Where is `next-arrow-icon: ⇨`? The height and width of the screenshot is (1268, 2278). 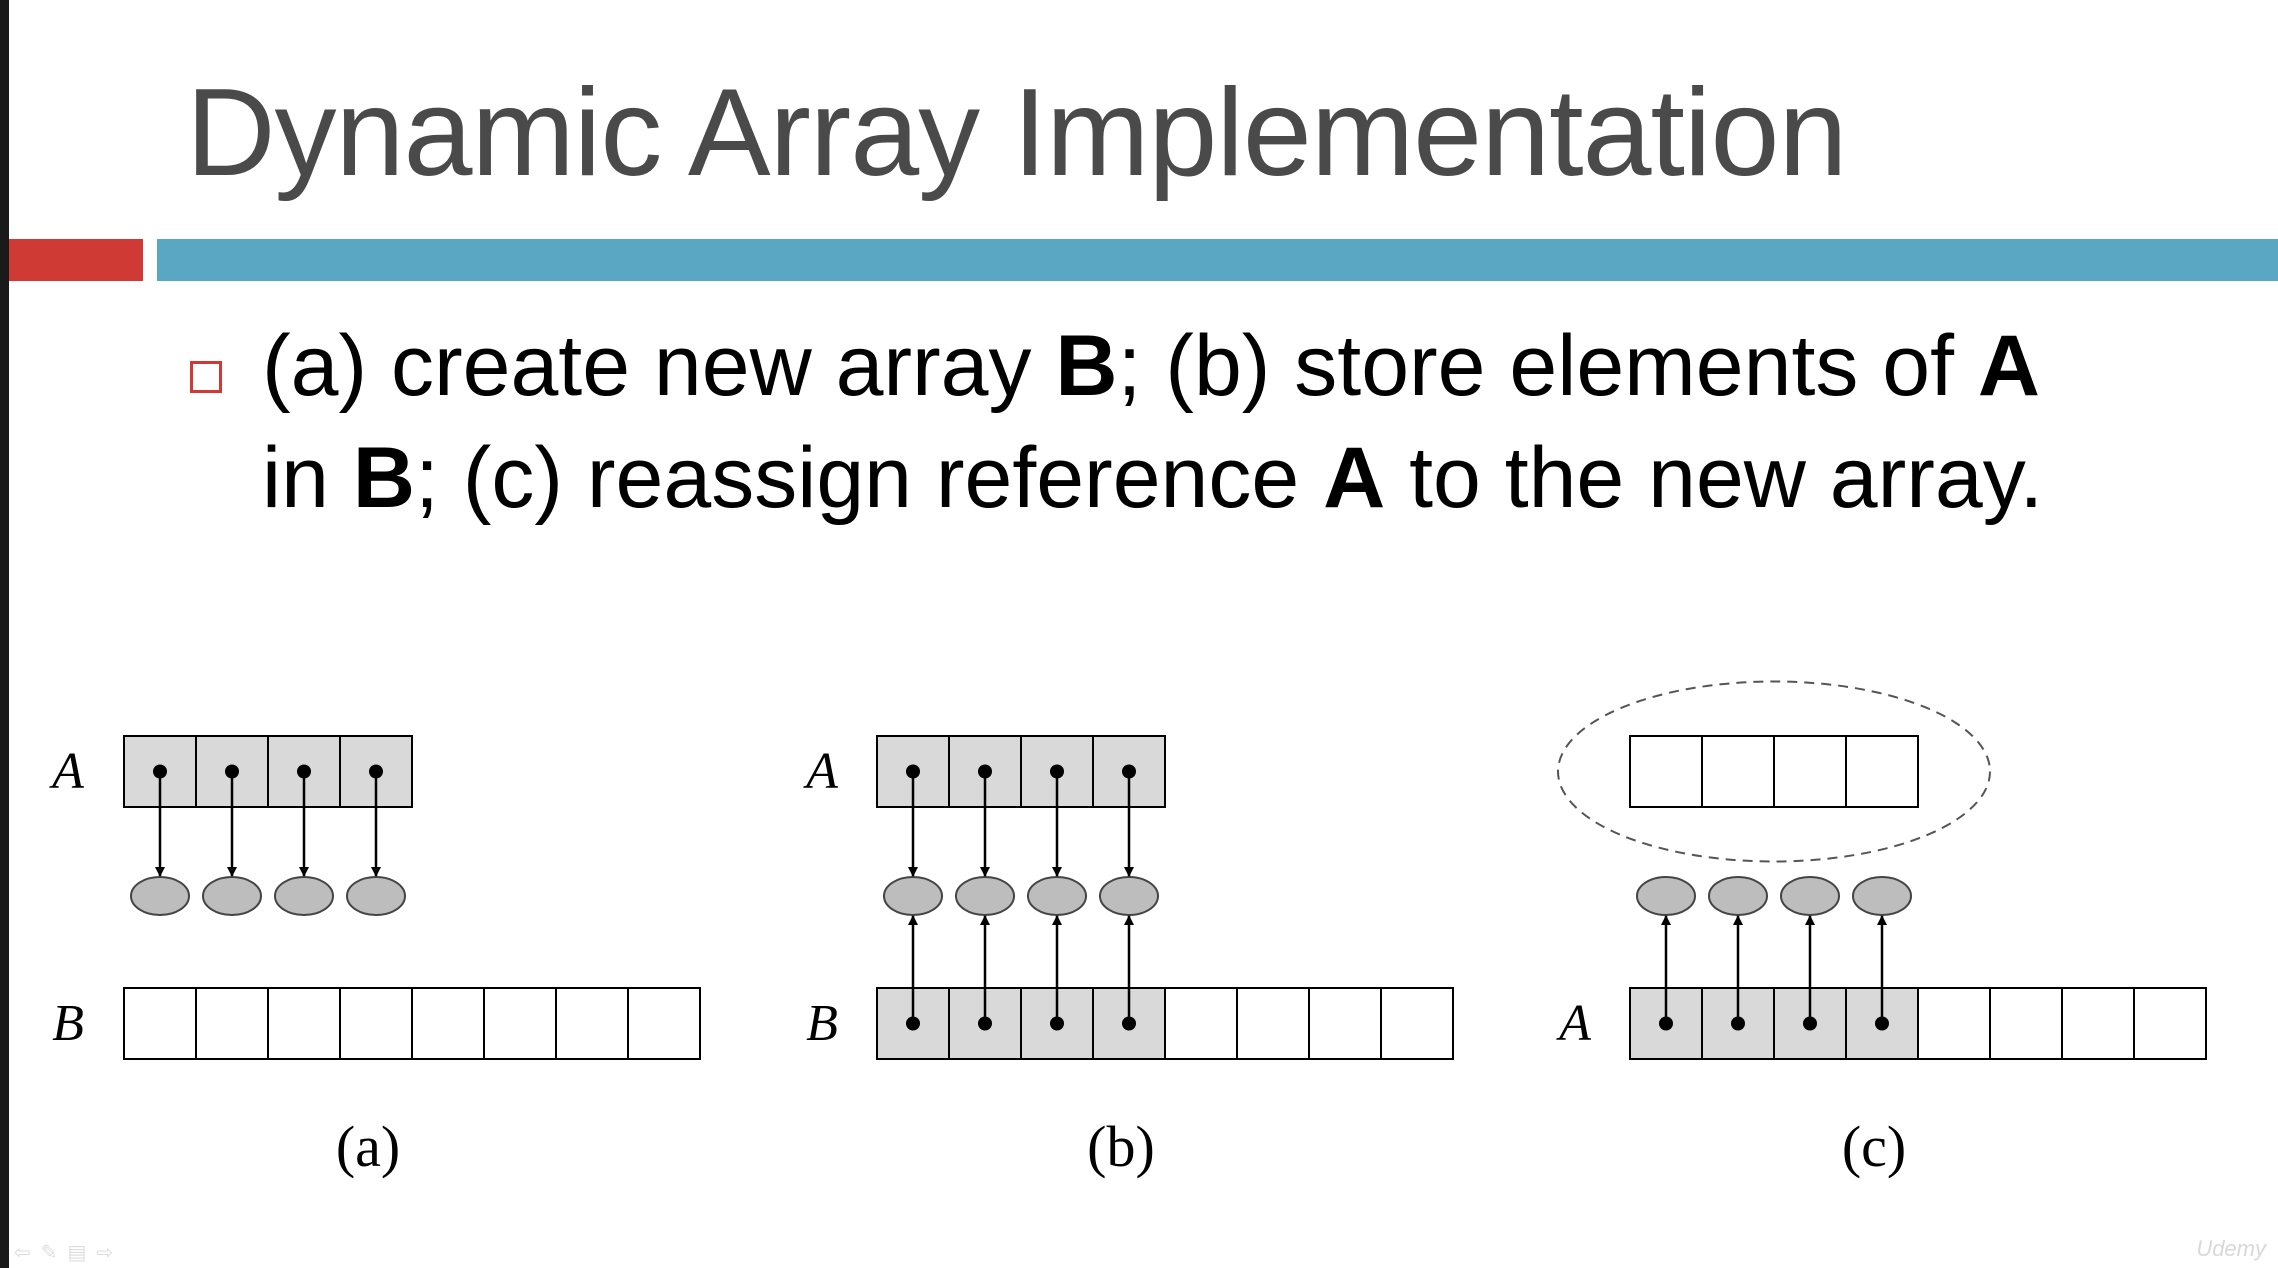
next-arrow-icon: ⇨ is located at coordinates (109, 1252).